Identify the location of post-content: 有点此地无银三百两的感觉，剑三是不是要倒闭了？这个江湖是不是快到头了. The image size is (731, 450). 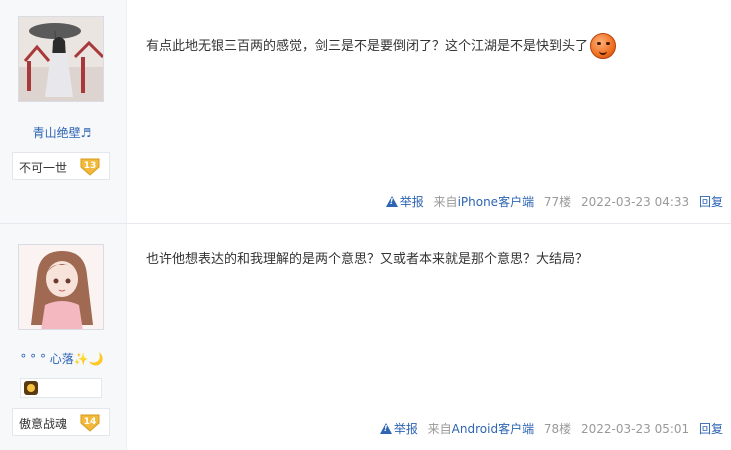
(381, 46).